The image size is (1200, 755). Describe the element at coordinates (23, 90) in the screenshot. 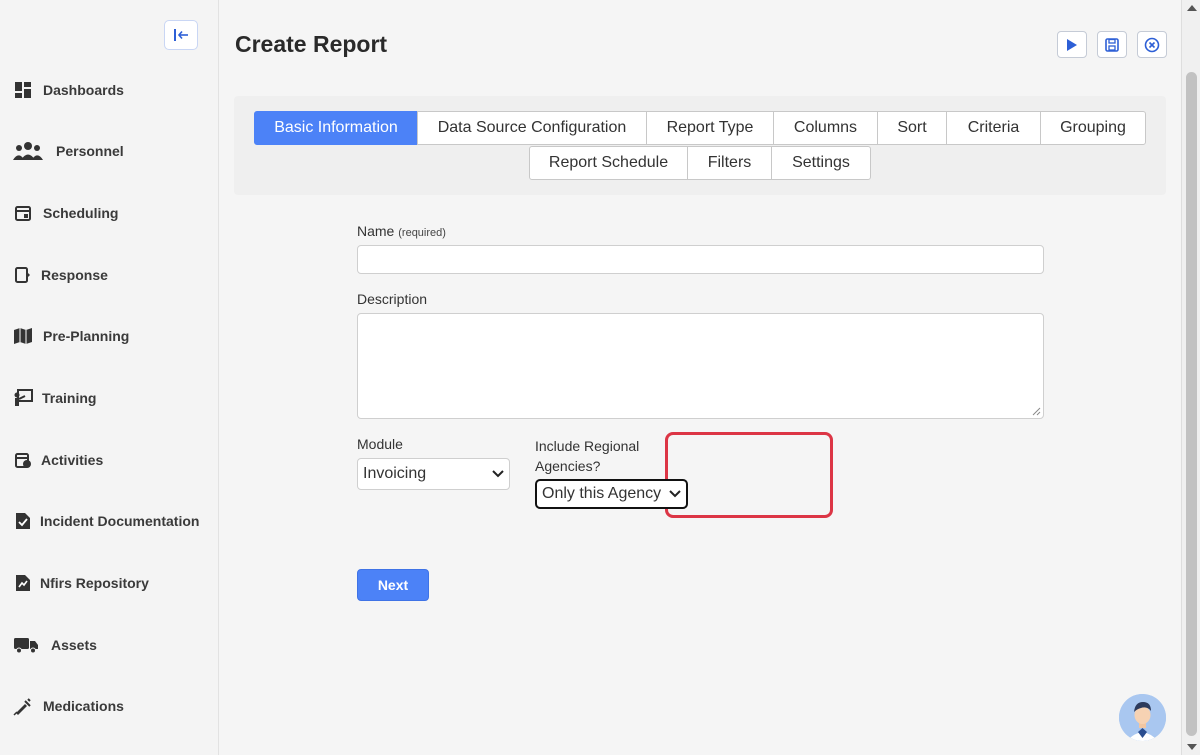

I see `dashboard-icon` at that location.